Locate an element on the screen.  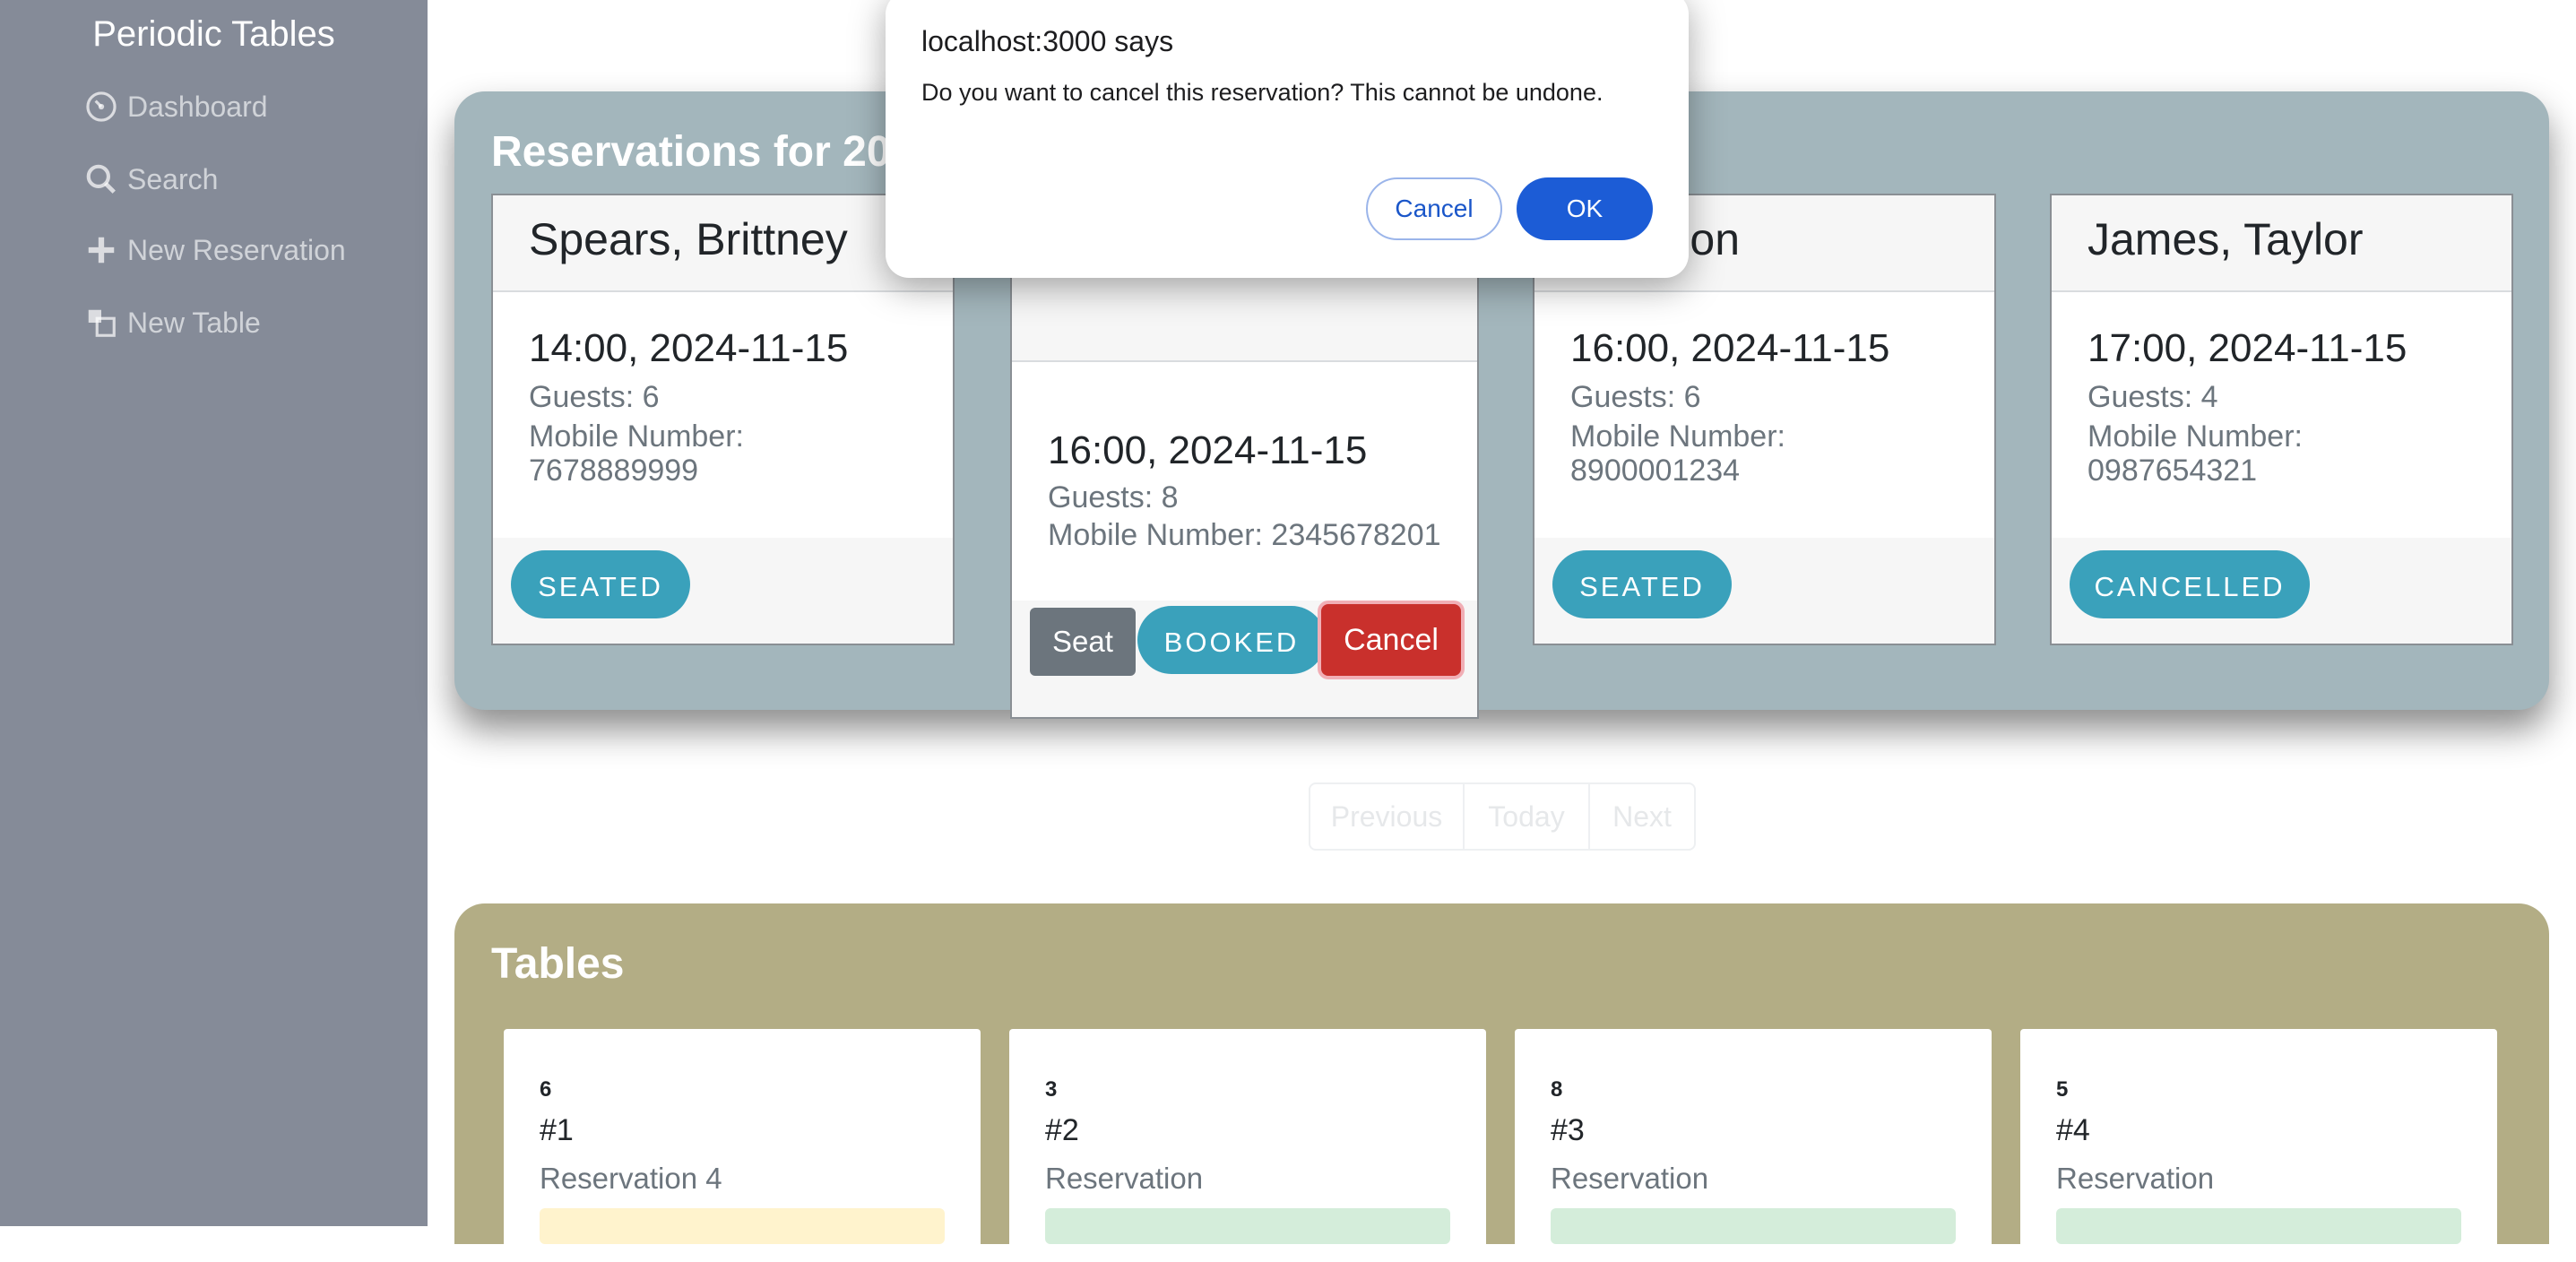
seat-button: Seat is located at coordinates (1083, 642).